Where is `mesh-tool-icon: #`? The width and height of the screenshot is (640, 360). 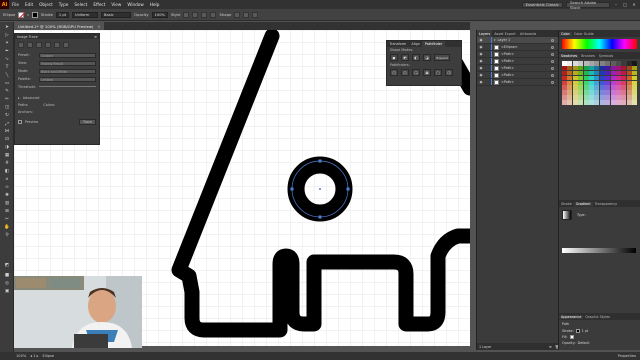 mesh-tool-icon: # is located at coordinates (7, 163).